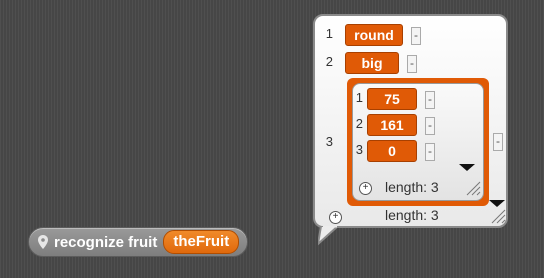  What do you see at coordinates (329, 33) in the screenshot?
I see `list-index-1: 1` at bounding box center [329, 33].